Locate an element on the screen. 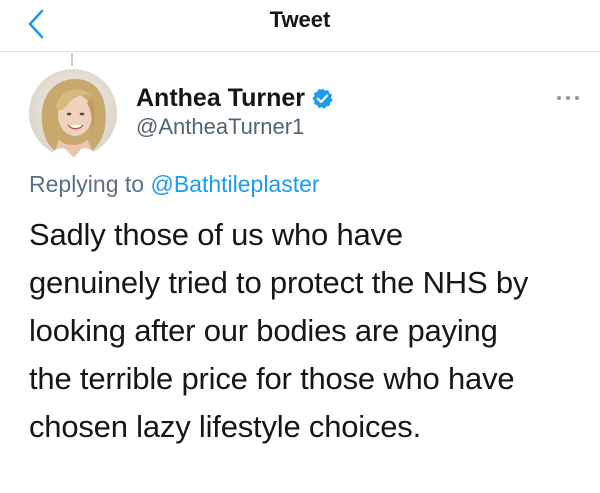 This screenshot has width=600, height=493. author-name-row: Anthea Turner is located at coordinates (235, 98).